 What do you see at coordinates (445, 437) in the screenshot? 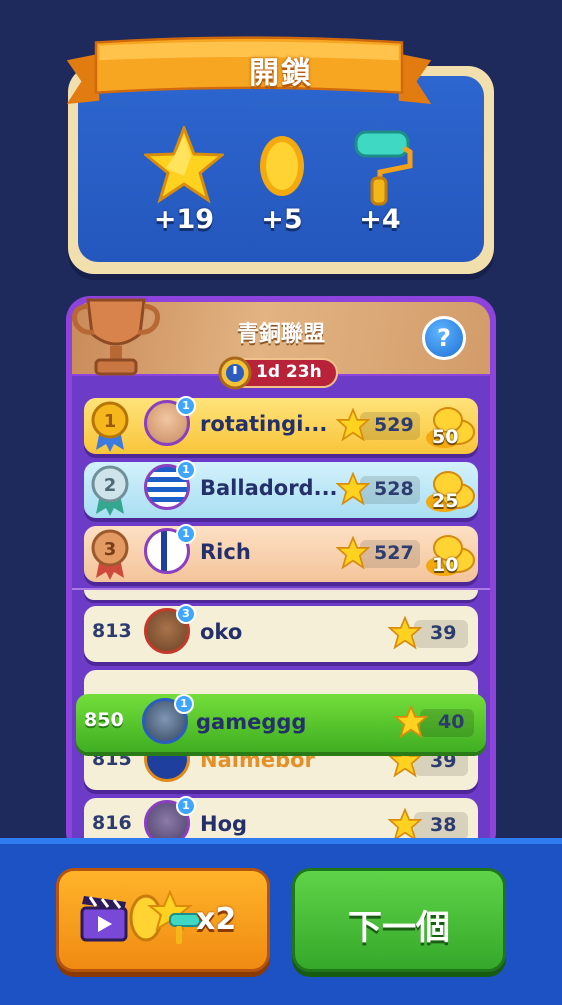
I see `coin-reward-value: 50` at bounding box center [445, 437].